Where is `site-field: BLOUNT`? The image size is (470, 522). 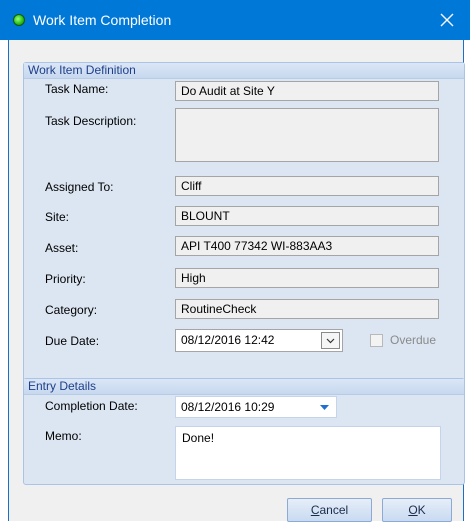 site-field: BLOUNT is located at coordinates (307, 216).